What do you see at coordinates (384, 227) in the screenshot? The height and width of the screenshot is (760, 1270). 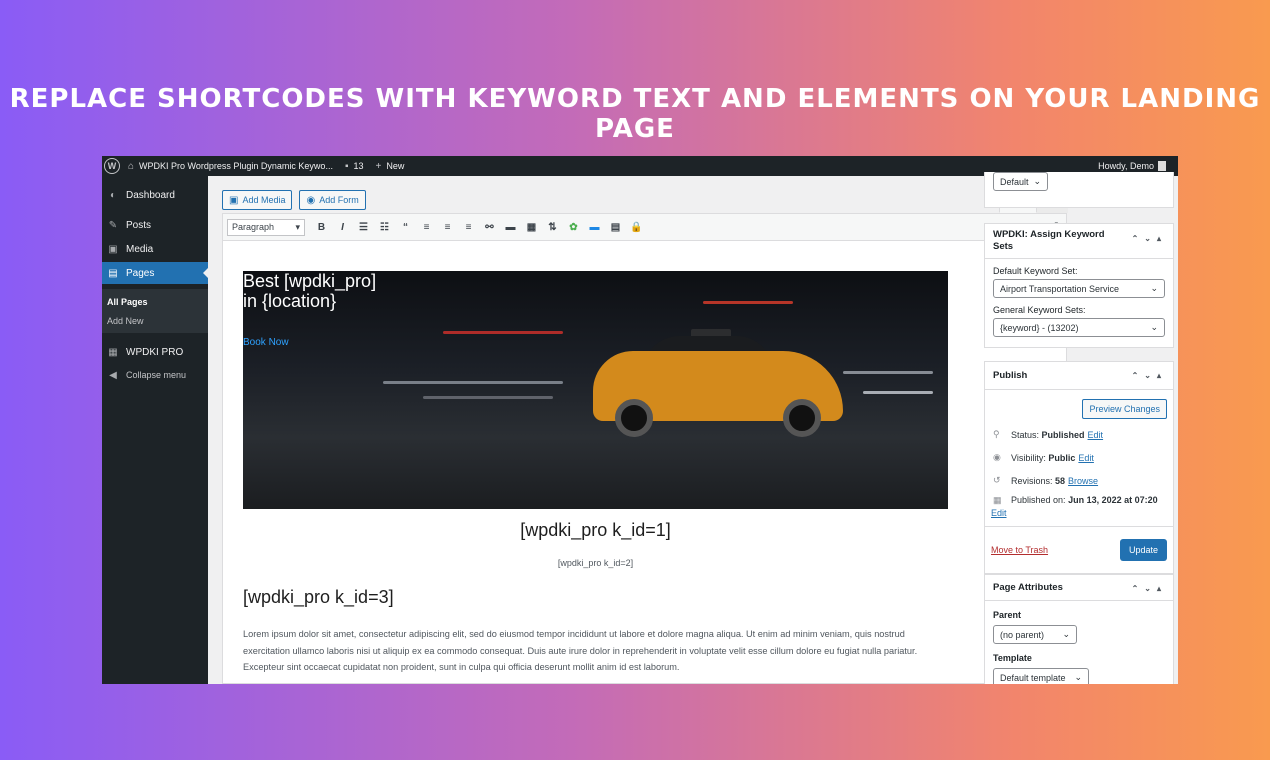 I see `numbered-list-icon: ☷` at bounding box center [384, 227].